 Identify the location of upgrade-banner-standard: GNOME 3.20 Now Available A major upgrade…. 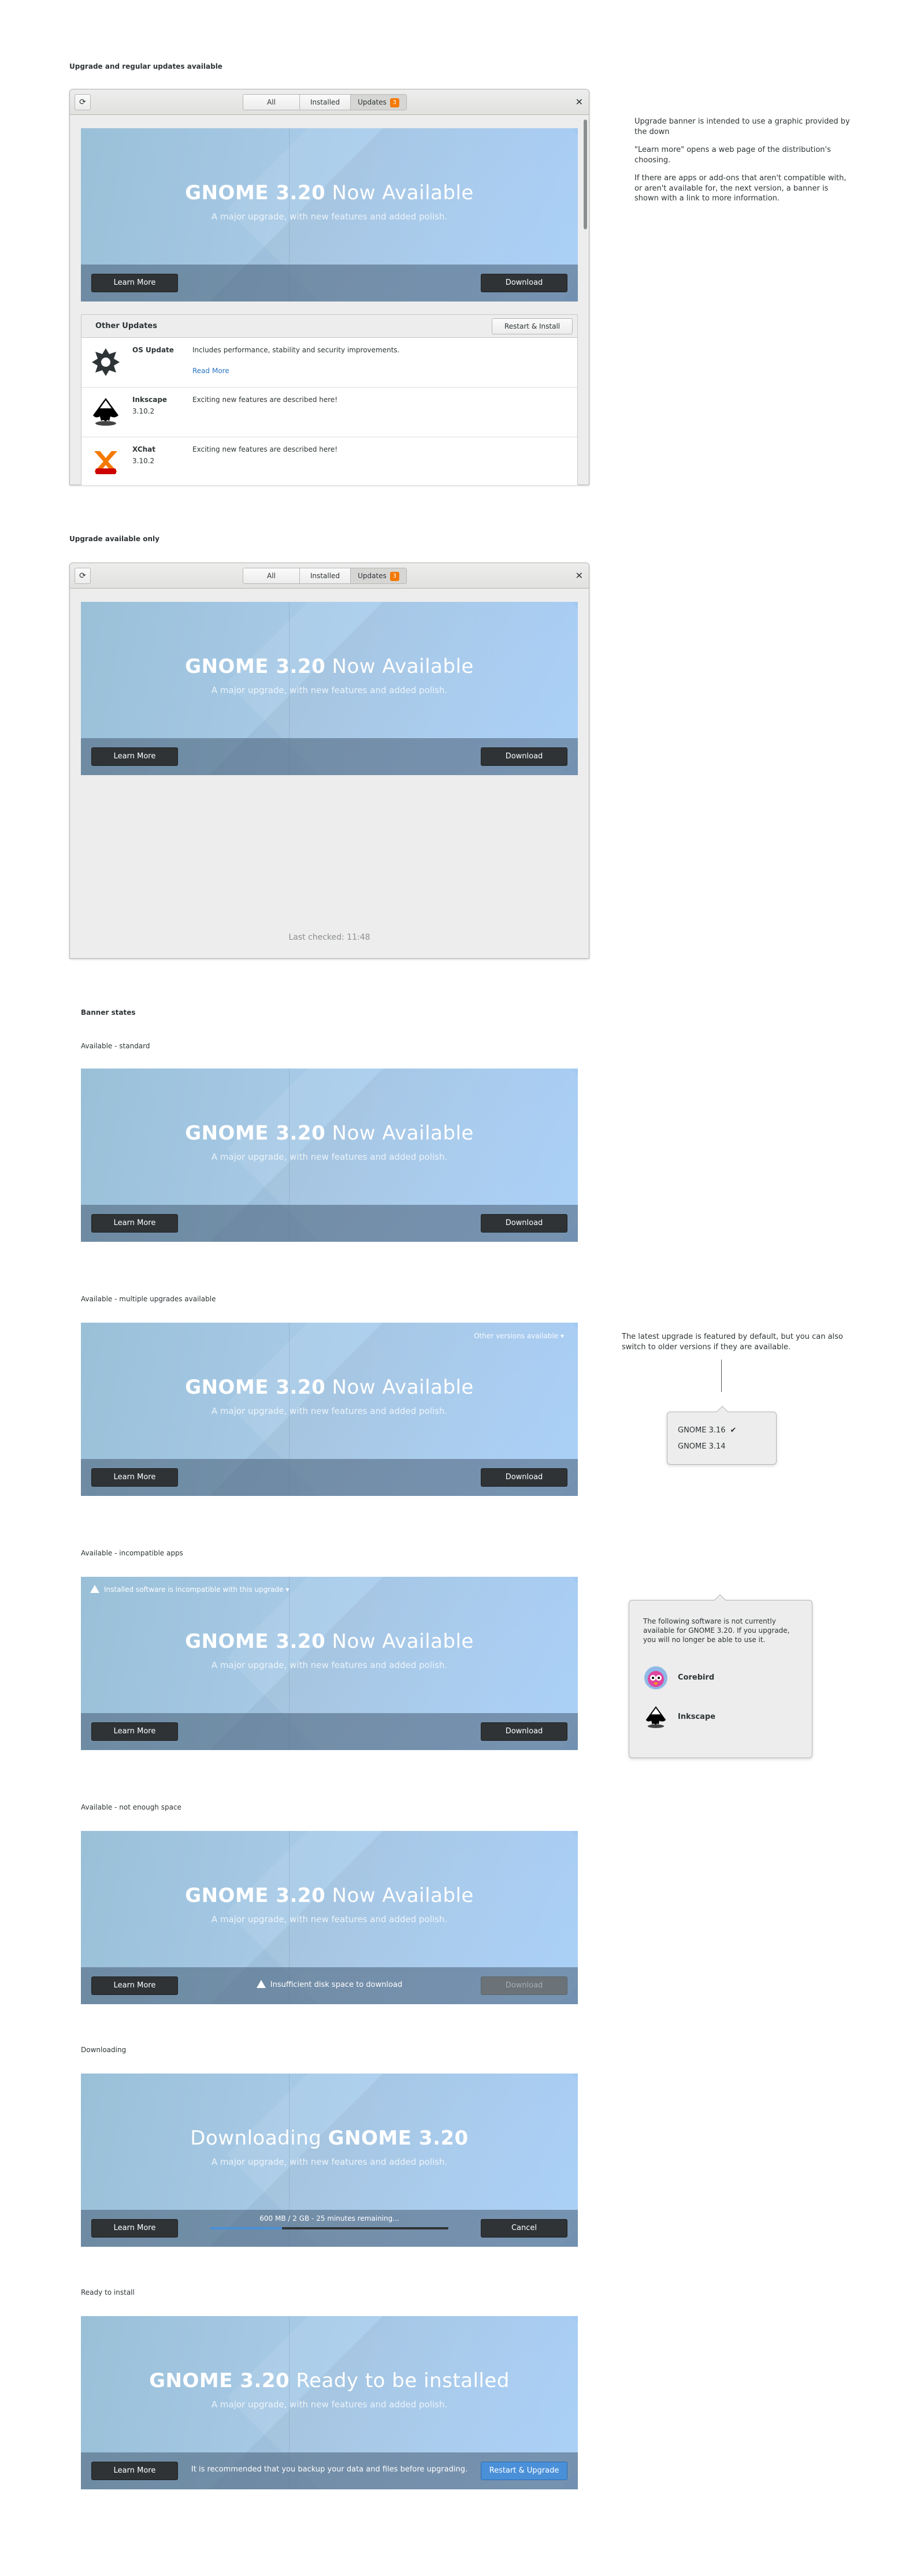
(329, 1155).